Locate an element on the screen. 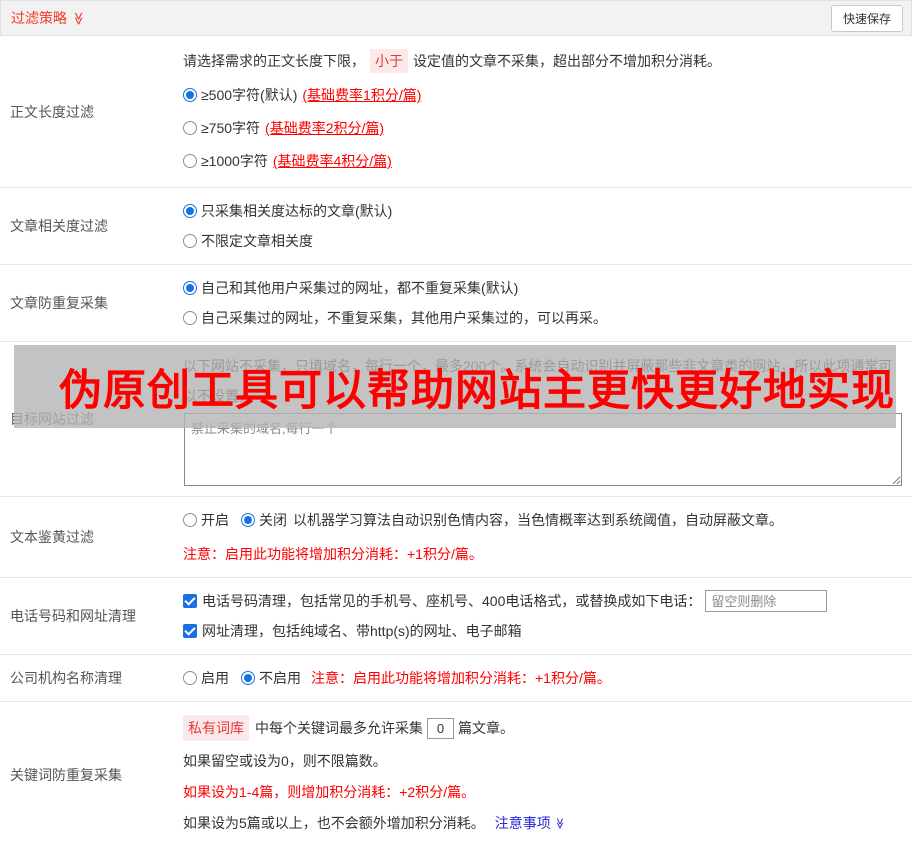 The image size is (912, 847). max-articles-input is located at coordinates (440, 728).